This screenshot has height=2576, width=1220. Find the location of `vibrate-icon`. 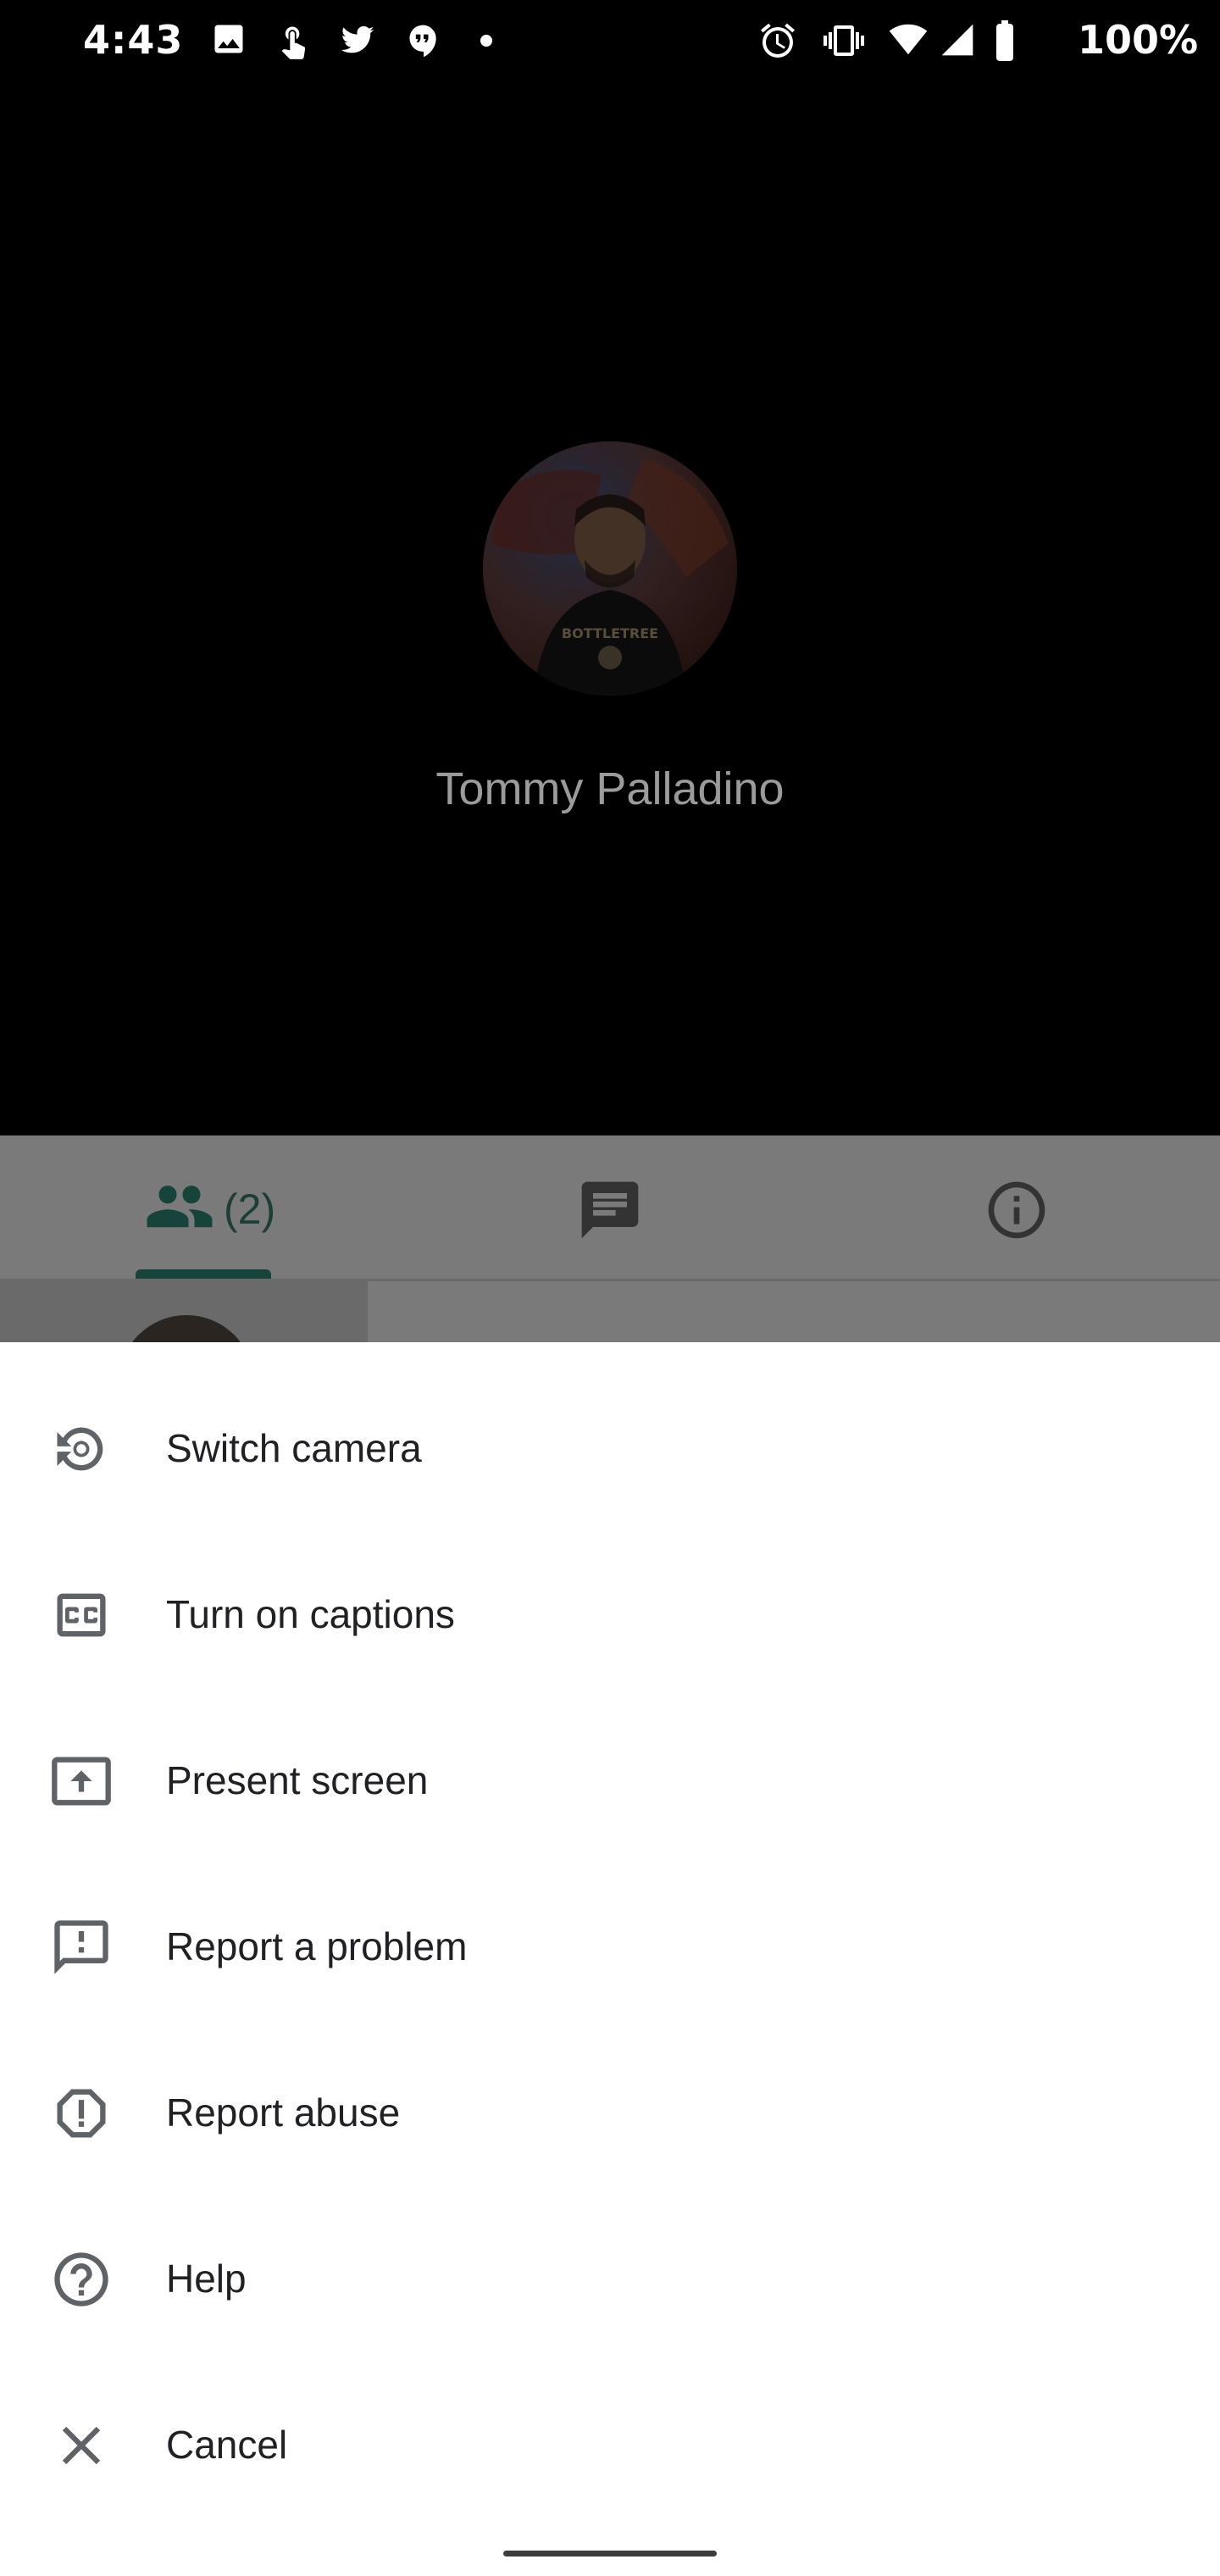

vibrate-icon is located at coordinates (844, 40).